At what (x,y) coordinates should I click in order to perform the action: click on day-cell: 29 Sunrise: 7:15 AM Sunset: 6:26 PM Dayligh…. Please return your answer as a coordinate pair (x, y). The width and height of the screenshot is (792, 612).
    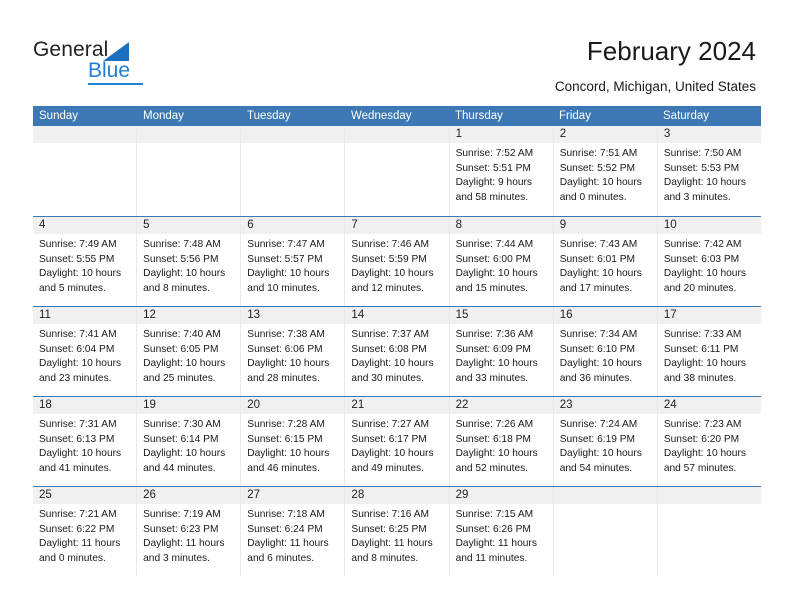
    Looking at the image, I should click on (501, 531).